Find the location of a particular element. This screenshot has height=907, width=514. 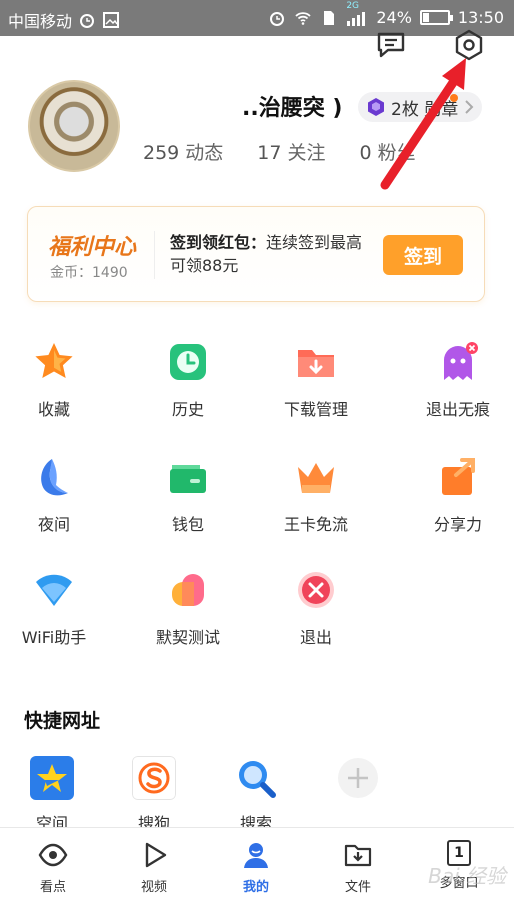

coin-balance: 金币：1490 is located at coordinates (89, 273).